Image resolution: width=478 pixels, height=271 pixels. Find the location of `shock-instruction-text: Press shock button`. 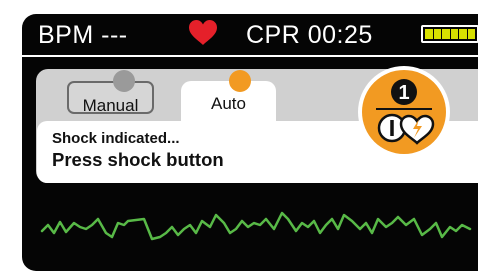

shock-instruction-text: Press shock button is located at coordinates (138, 159).